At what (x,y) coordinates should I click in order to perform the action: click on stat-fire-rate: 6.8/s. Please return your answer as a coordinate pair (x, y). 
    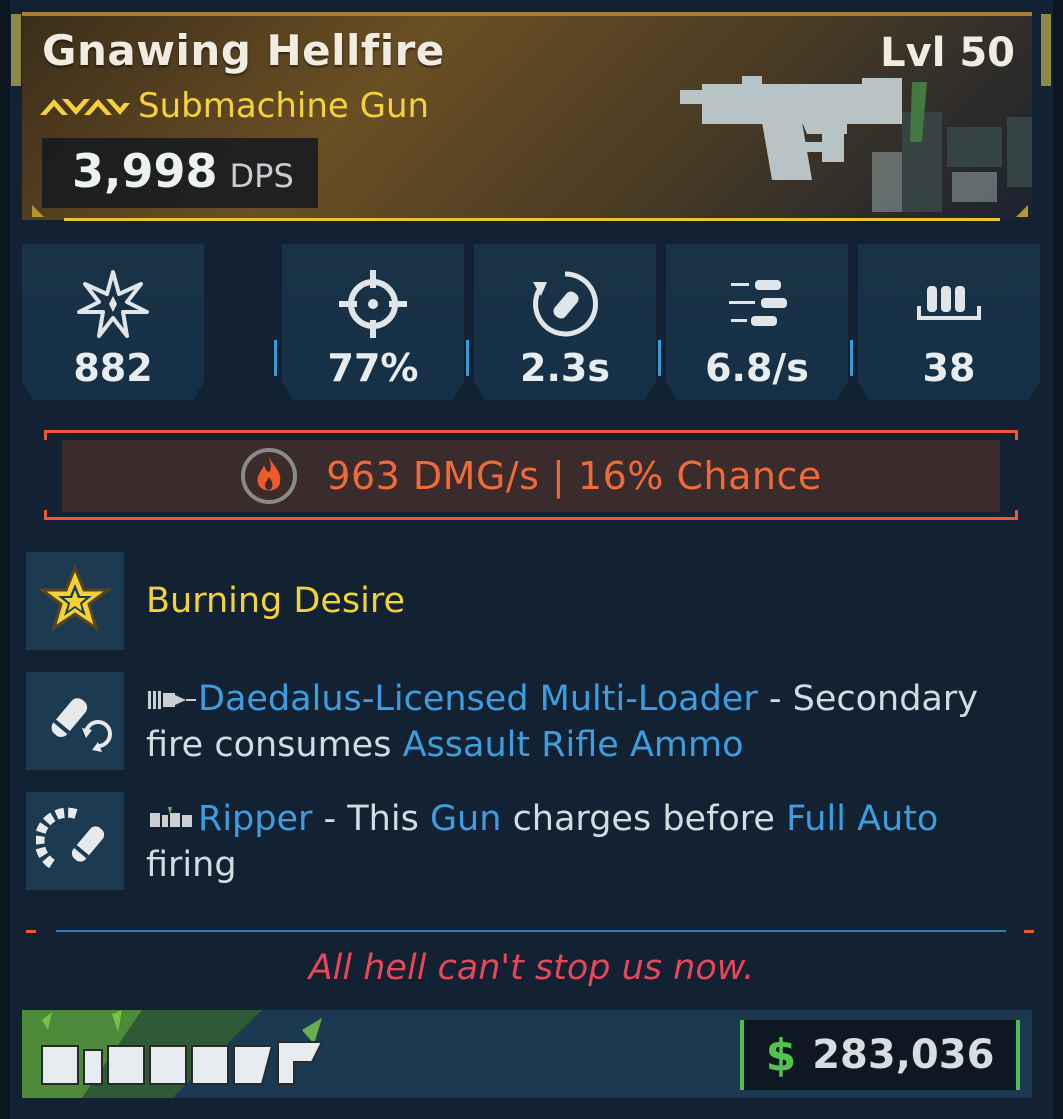
    Looking at the image, I should click on (757, 322).